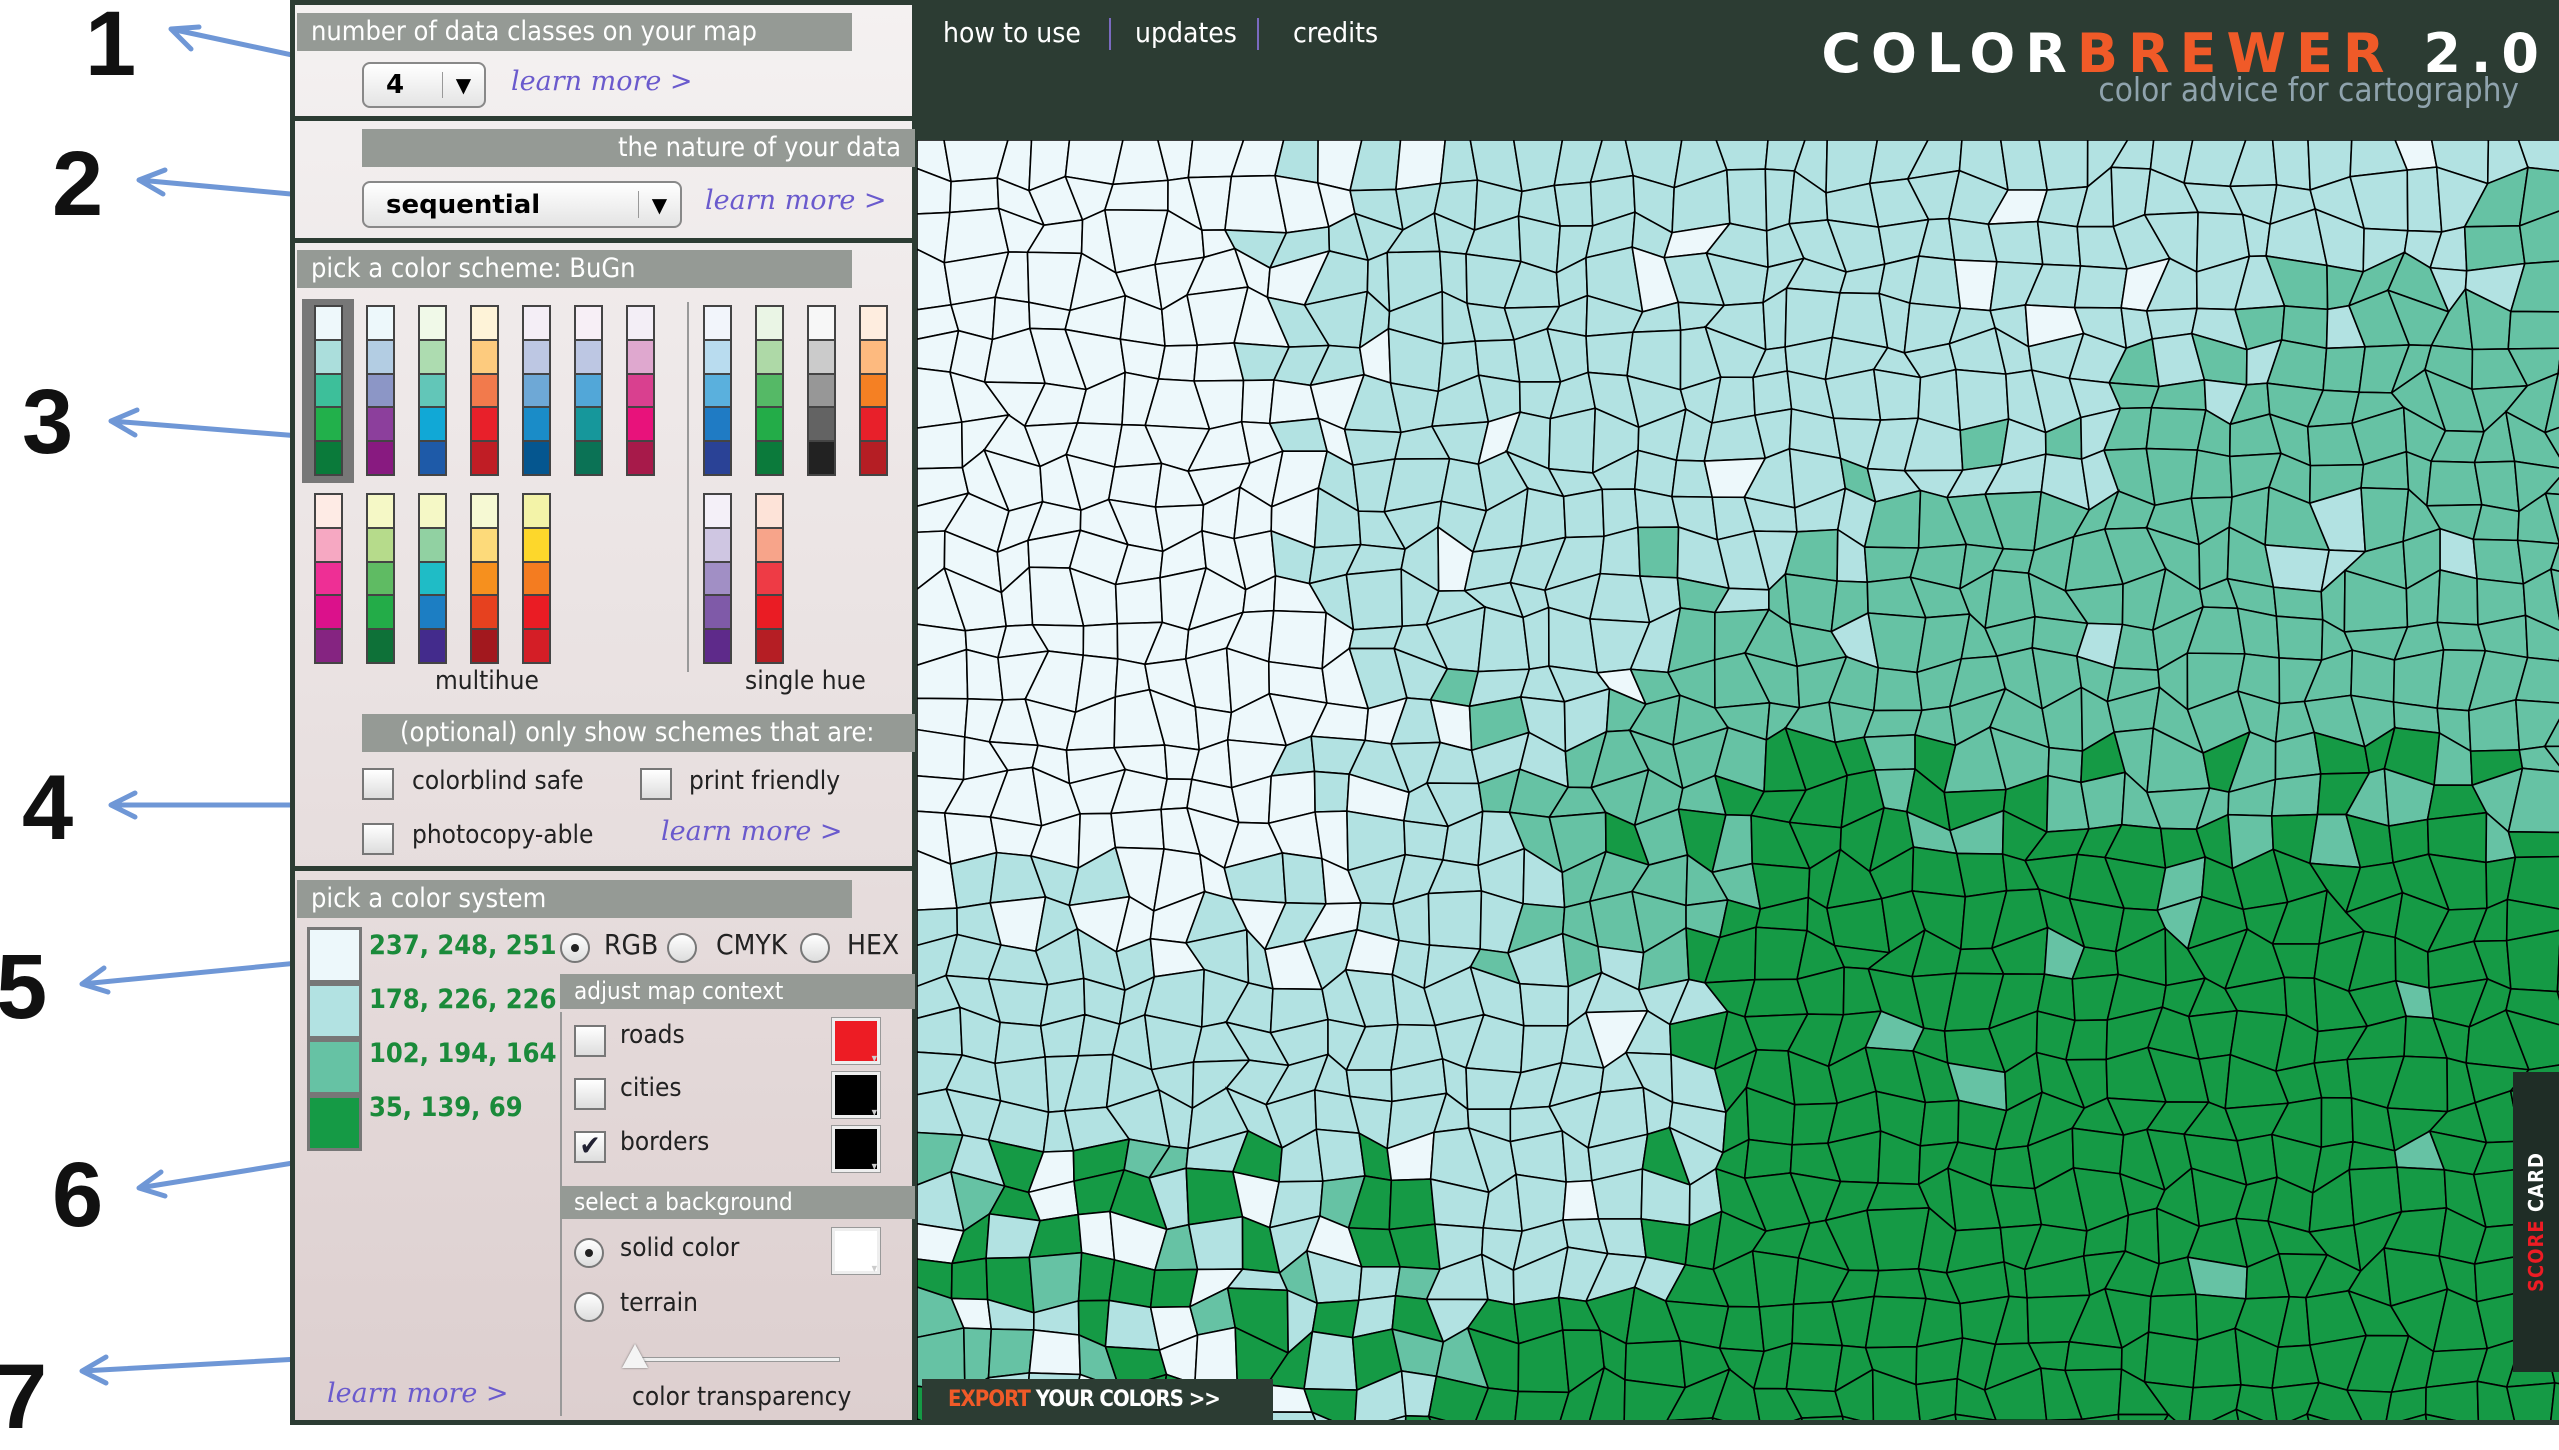 The image size is (2559, 1450). I want to click on rgb-radio, so click(575, 948).